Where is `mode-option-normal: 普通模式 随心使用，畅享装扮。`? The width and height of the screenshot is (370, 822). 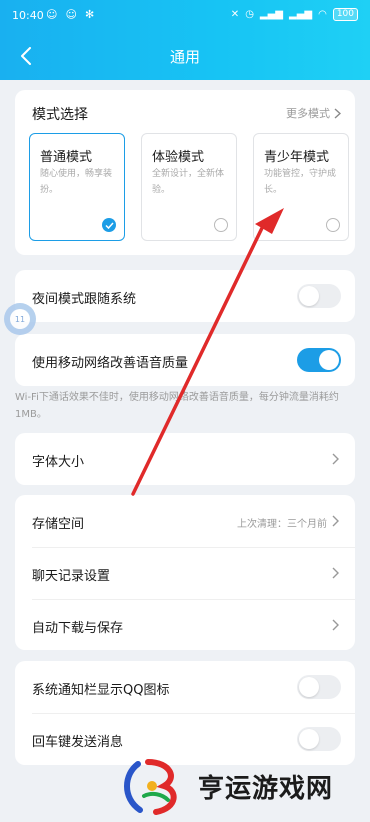 mode-option-normal: 普通模式 随心使用，畅享装扮。 is located at coordinates (77, 187).